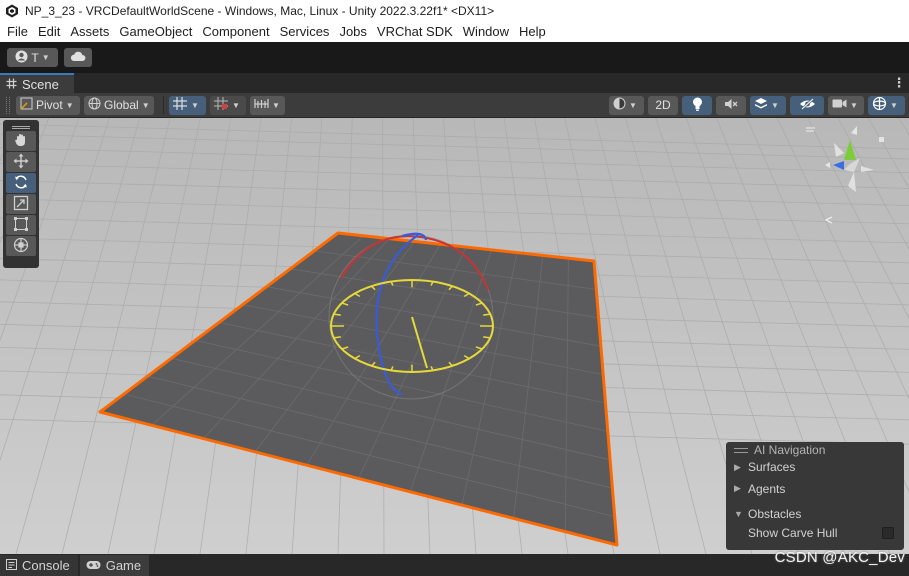  I want to click on move-tool-button, so click(21, 162).